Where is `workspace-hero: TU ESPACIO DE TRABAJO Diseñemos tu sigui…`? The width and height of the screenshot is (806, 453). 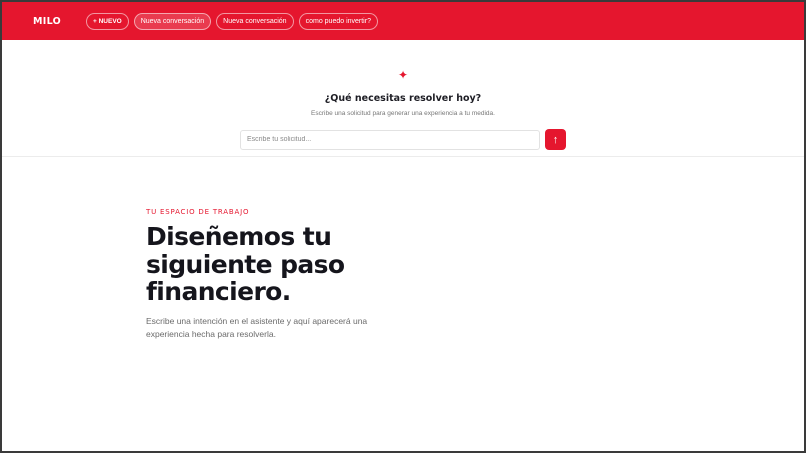 workspace-hero: TU ESPACIO DE TRABAJO Diseñemos tu sigui… is located at coordinates (296, 275).